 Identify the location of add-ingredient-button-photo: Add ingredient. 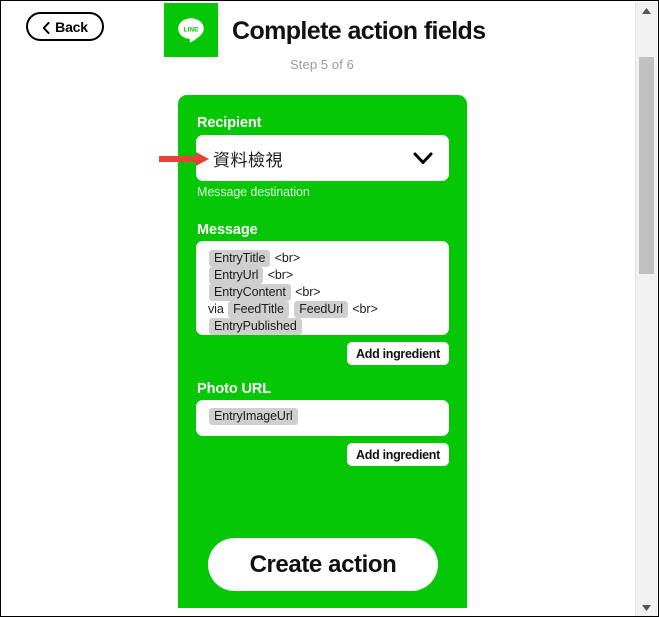
(398, 454).